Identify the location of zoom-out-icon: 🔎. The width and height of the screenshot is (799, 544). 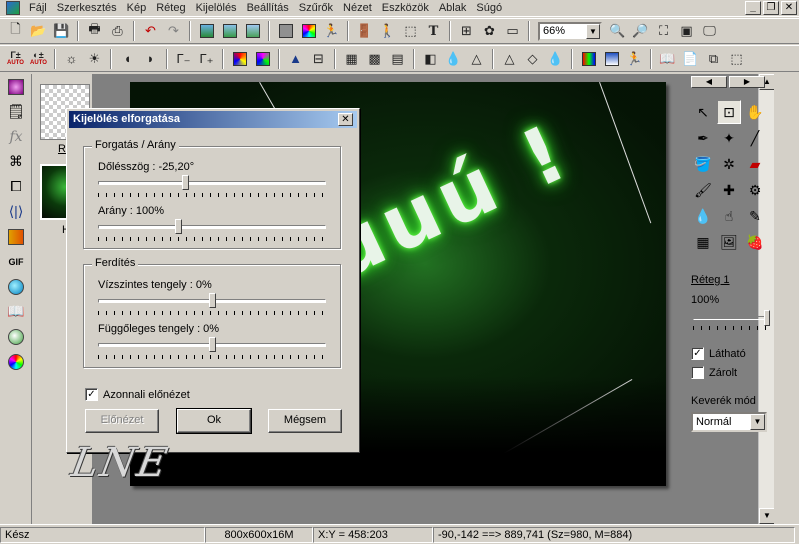
(640, 31).